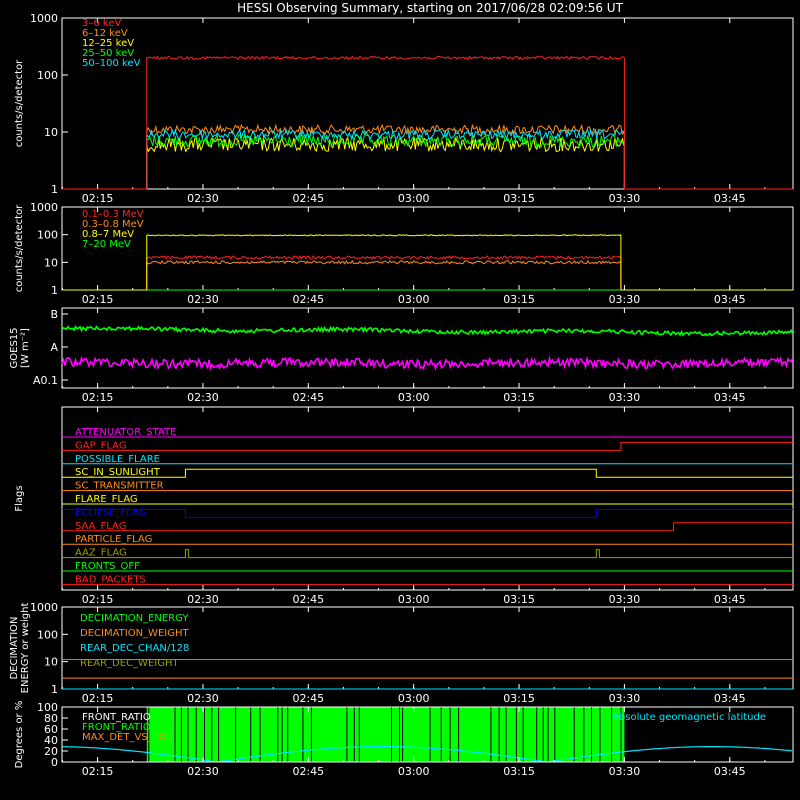 This screenshot has height=800, width=800. What do you see at coordinates (119, 486) in the screenshot?
I see `flag-label-4: SC_TRANSMITTER` at bounding box center [119, 486].